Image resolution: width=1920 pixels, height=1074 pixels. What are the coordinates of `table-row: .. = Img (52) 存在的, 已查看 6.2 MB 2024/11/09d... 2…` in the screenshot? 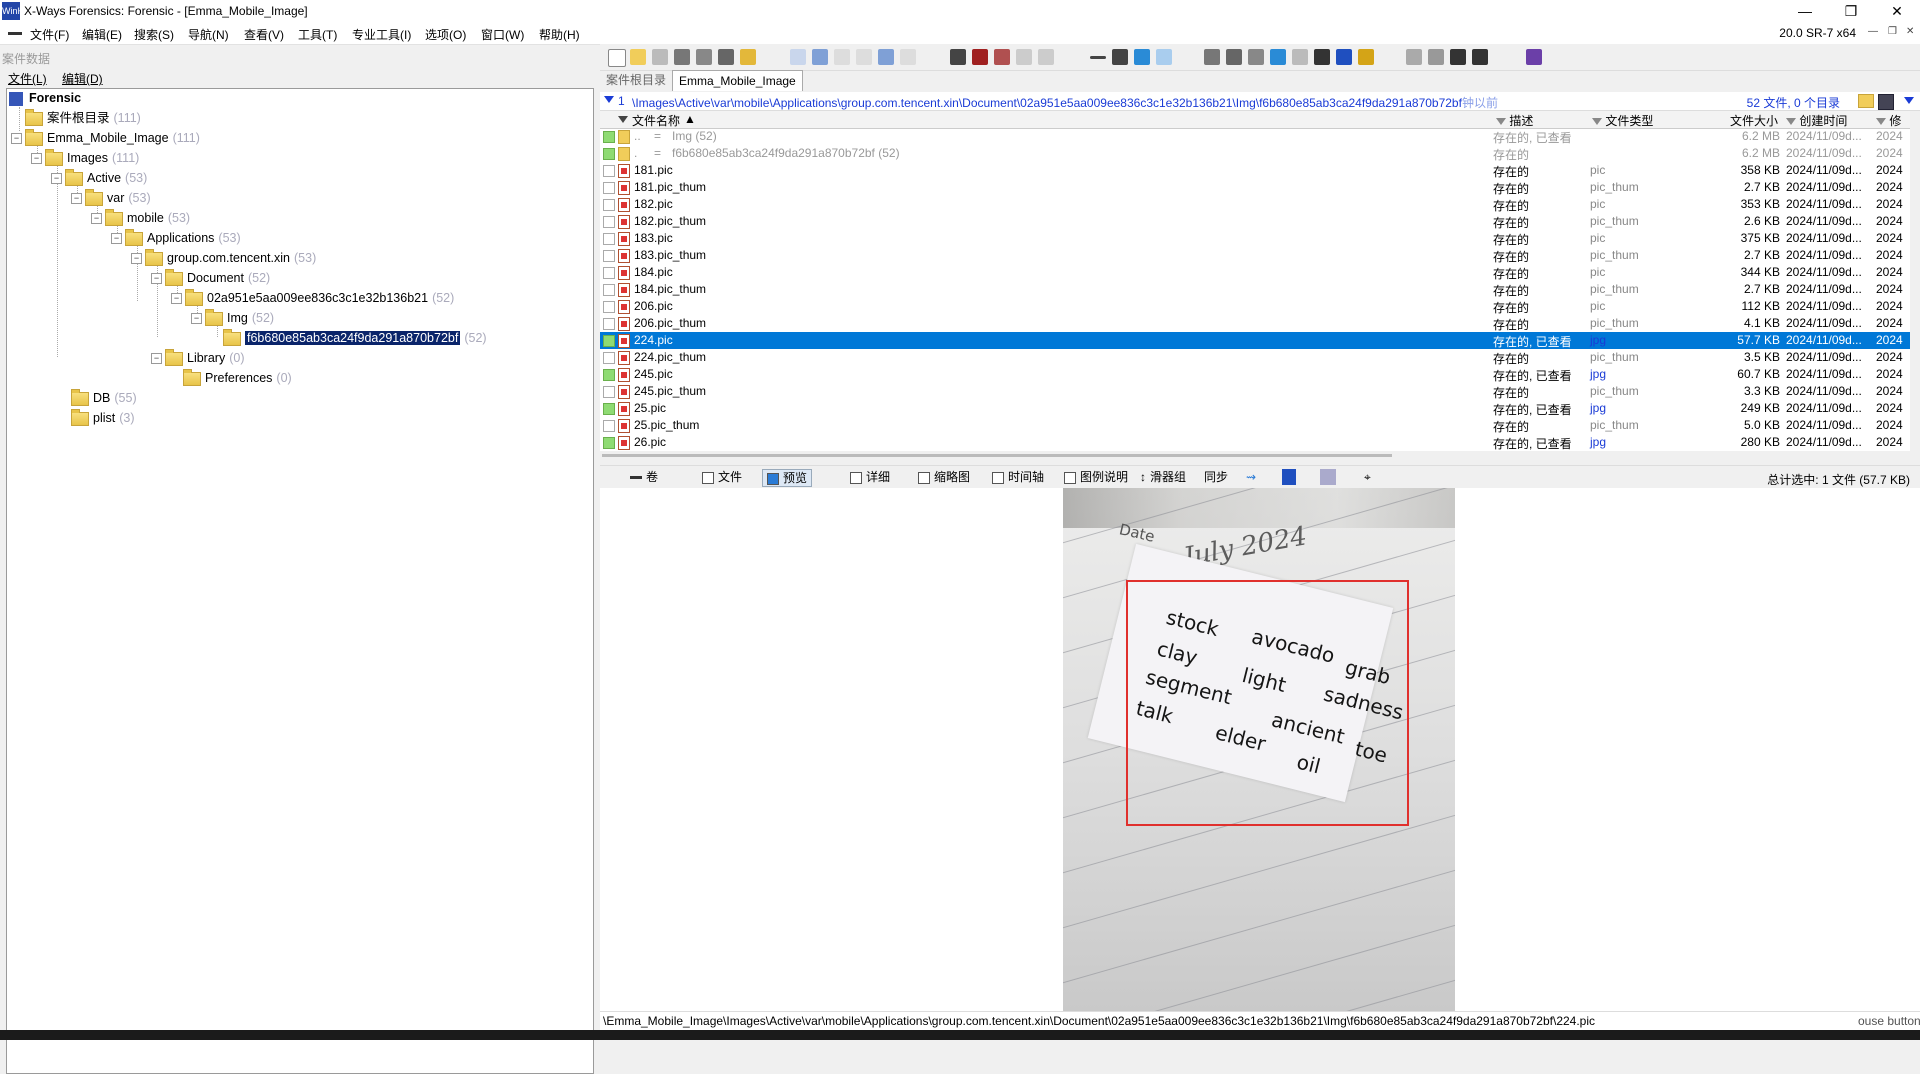 It's located at (1255, 136).